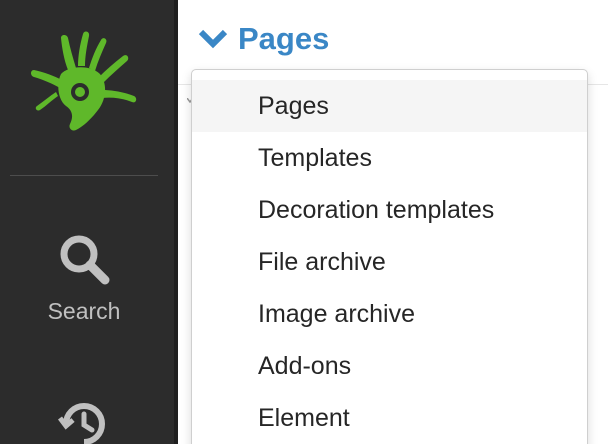  What do you see at coordinates (389, 210) in the screenshot?
I see `dropdown-item-decoration-templates: Decoration templates` at bounding box center [389, 210].